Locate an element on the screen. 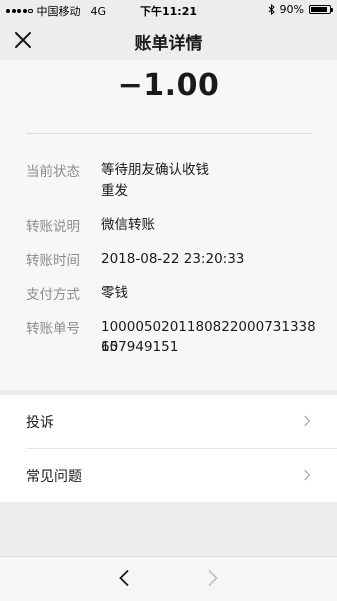  time-value: 2018-08-22 23:20:33 is located at coordinates (173, 259).